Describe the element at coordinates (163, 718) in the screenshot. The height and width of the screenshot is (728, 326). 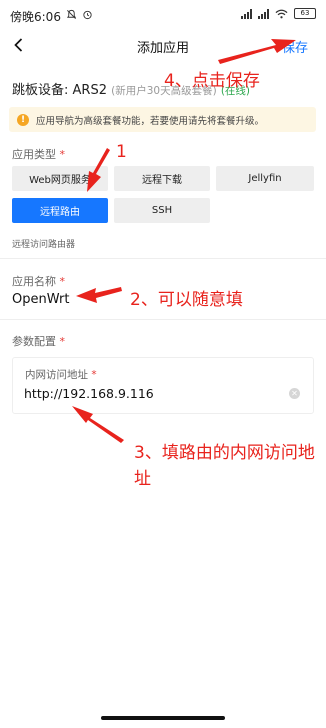
I see `home-indicator` at that location.